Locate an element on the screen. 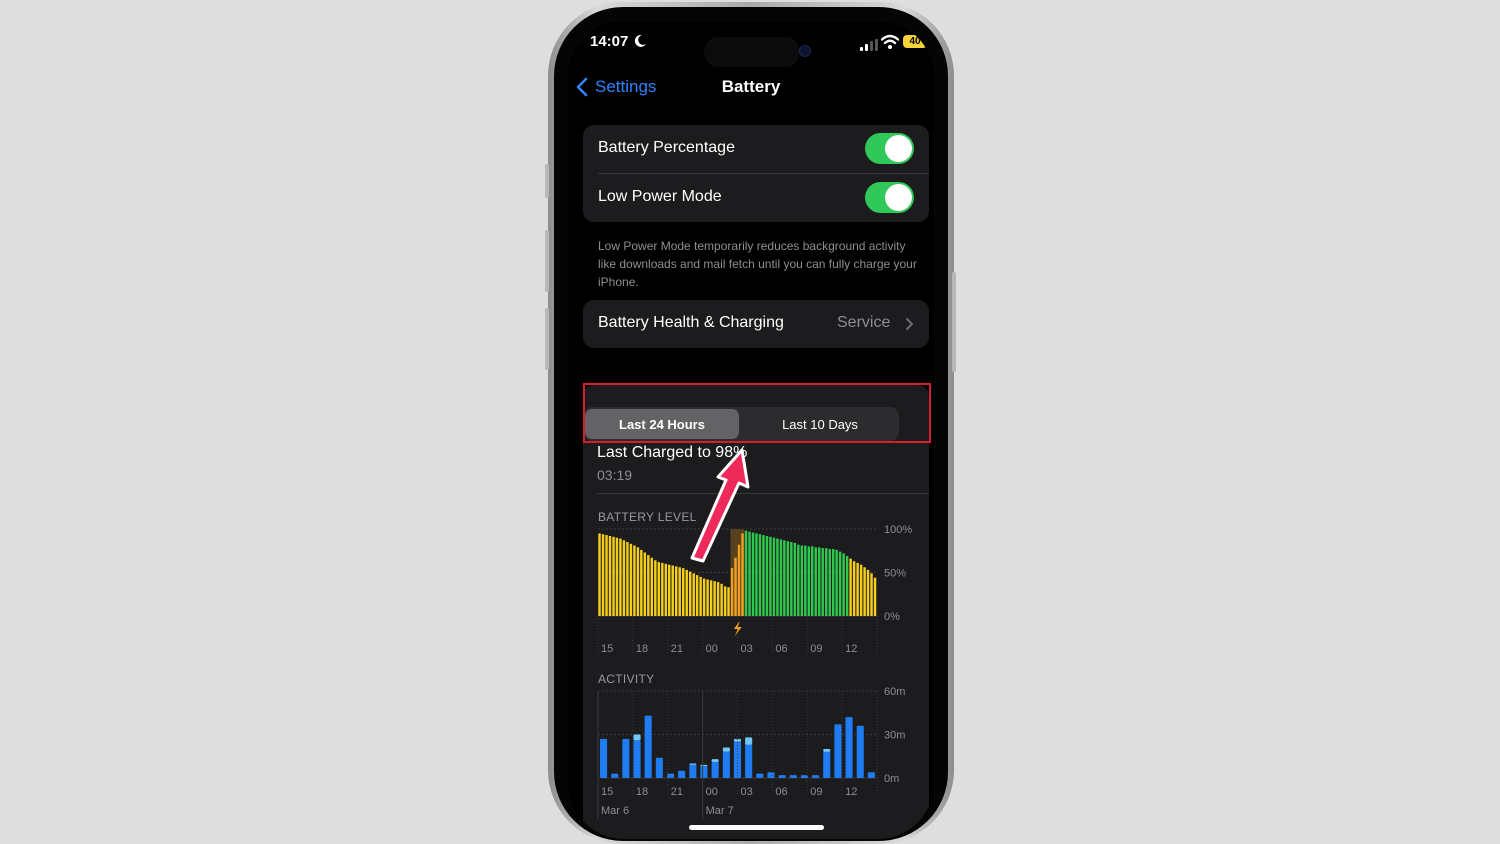  battery-x-tick: 21 is located at coordinates (677, 649).